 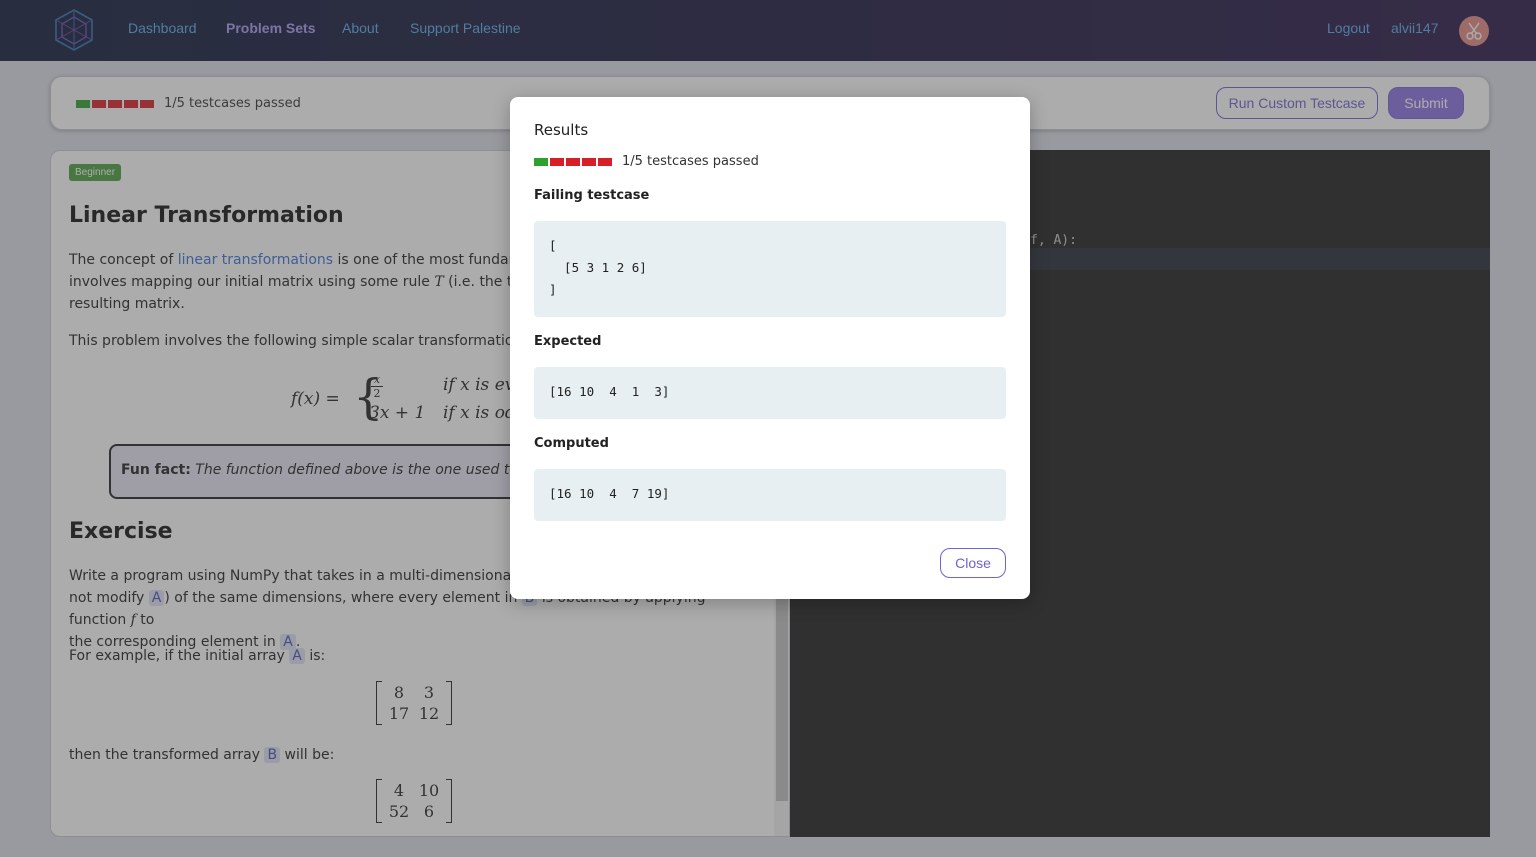 I want to click on computed-value: [16 10 4 7 19], so click(x=770, y=495).